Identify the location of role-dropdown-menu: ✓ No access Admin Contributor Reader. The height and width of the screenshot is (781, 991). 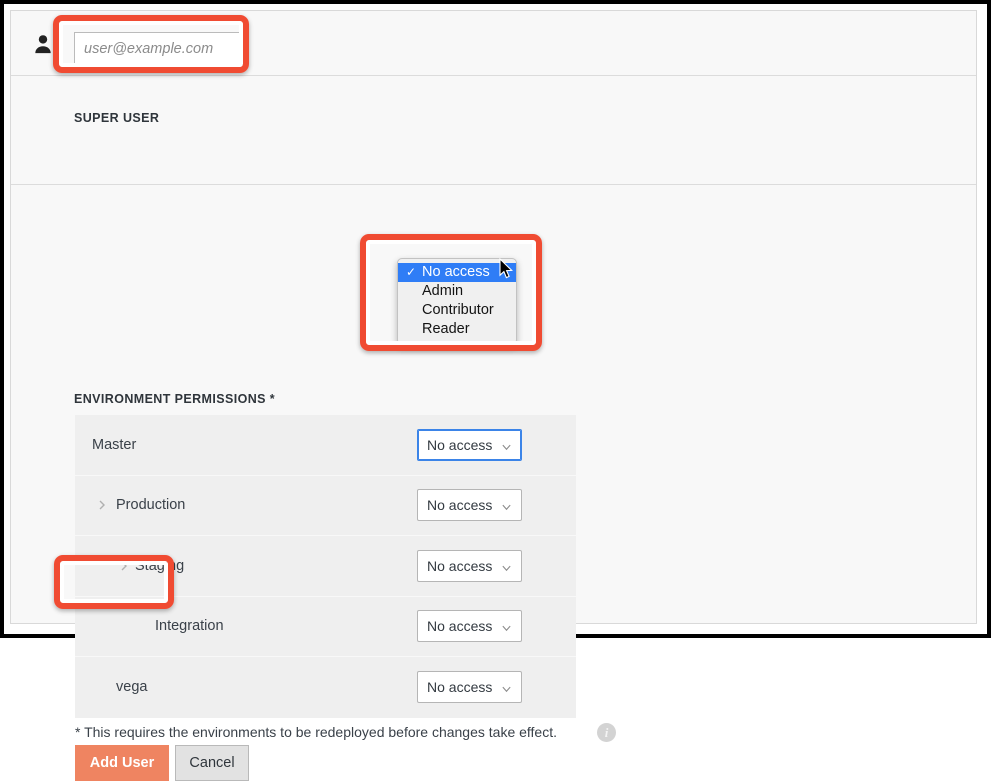
(457, 301).